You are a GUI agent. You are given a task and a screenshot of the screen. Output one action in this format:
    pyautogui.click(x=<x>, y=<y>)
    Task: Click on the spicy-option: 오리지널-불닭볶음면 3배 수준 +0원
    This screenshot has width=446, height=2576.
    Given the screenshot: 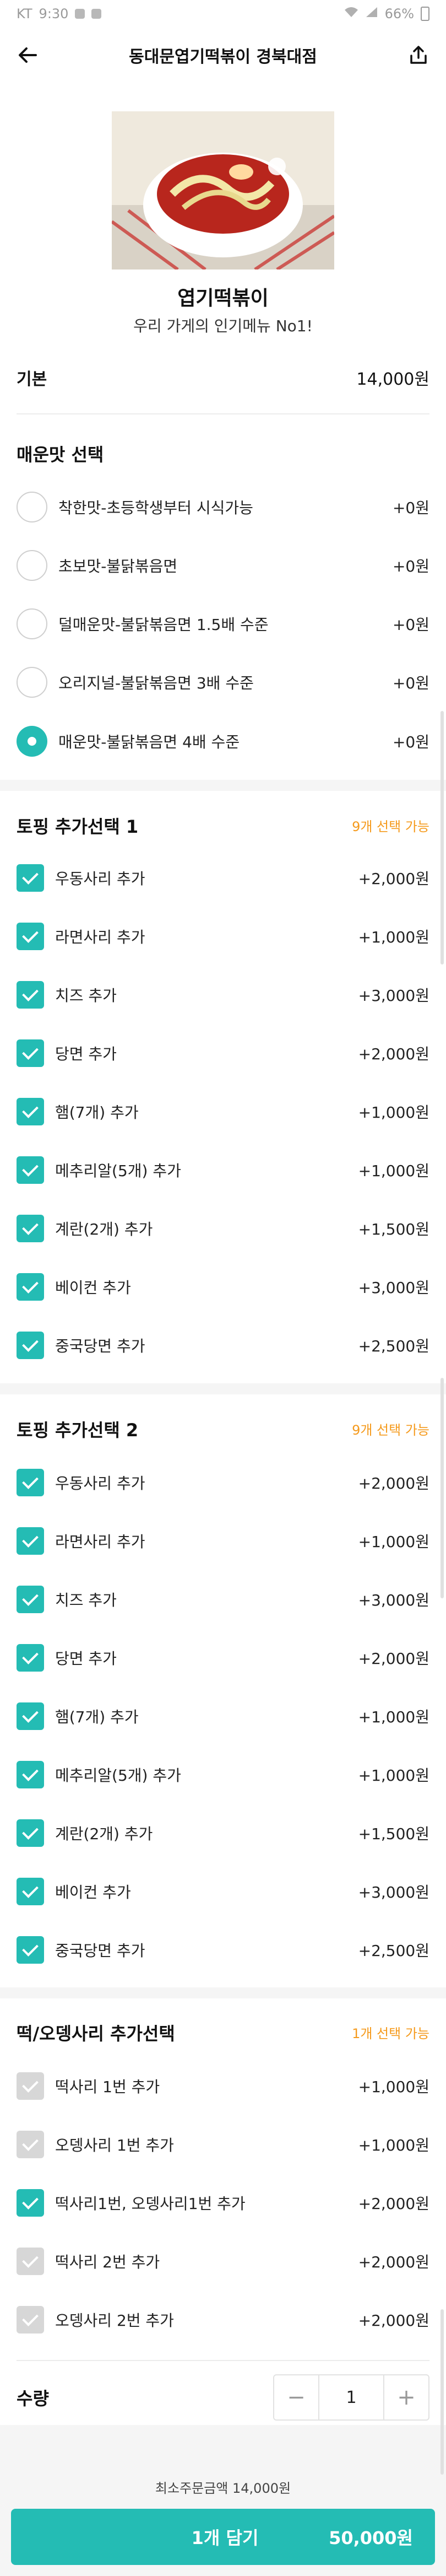 What is the action you would take?
    pyautogui.click(x=223, y=682)
    